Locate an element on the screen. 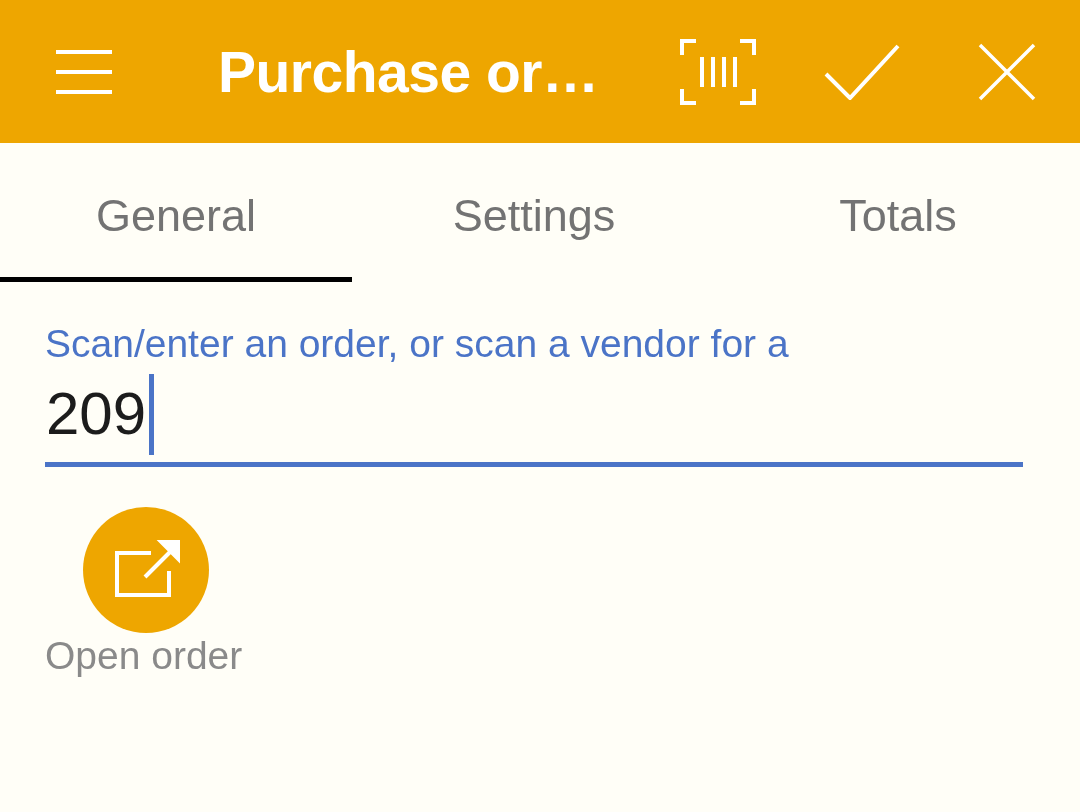 Image resolution: width=1080 pixels, height=812 pixels. tab: Totals is located at coordinates (898, 212).